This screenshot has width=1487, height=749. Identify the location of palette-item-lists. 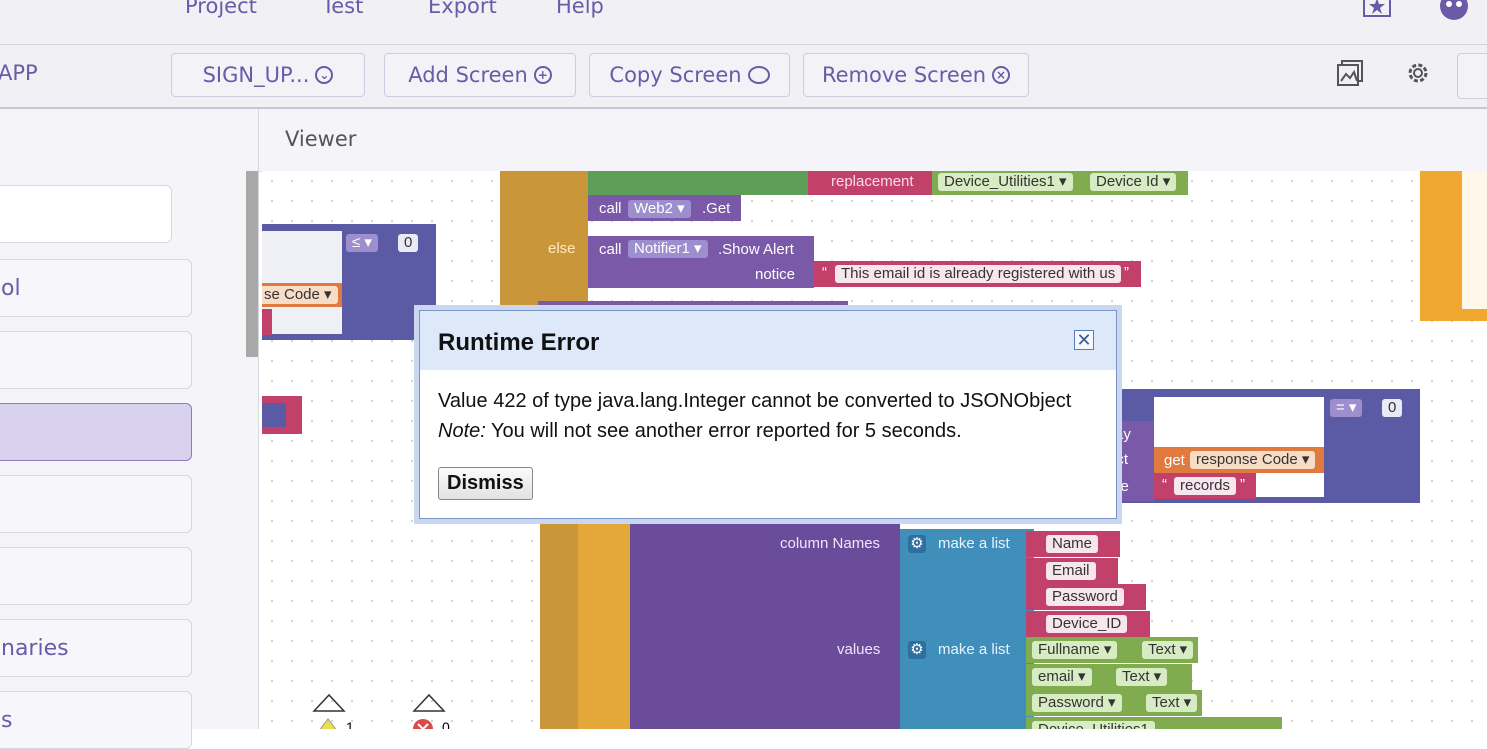
(96, 576).